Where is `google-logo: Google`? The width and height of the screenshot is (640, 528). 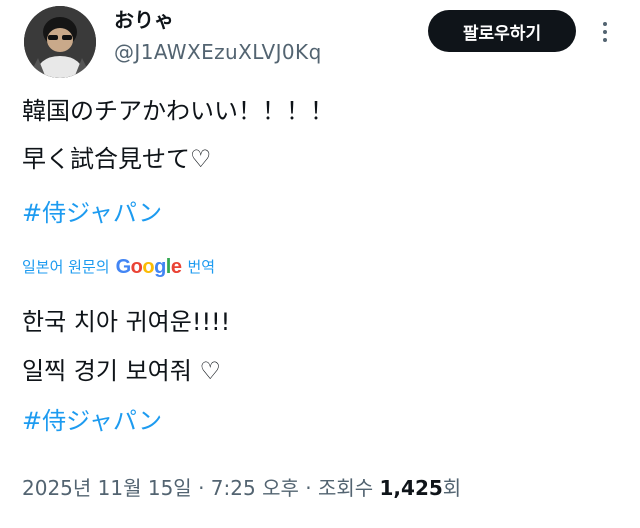
google-logo: Google is located at coordinates (149, 267).